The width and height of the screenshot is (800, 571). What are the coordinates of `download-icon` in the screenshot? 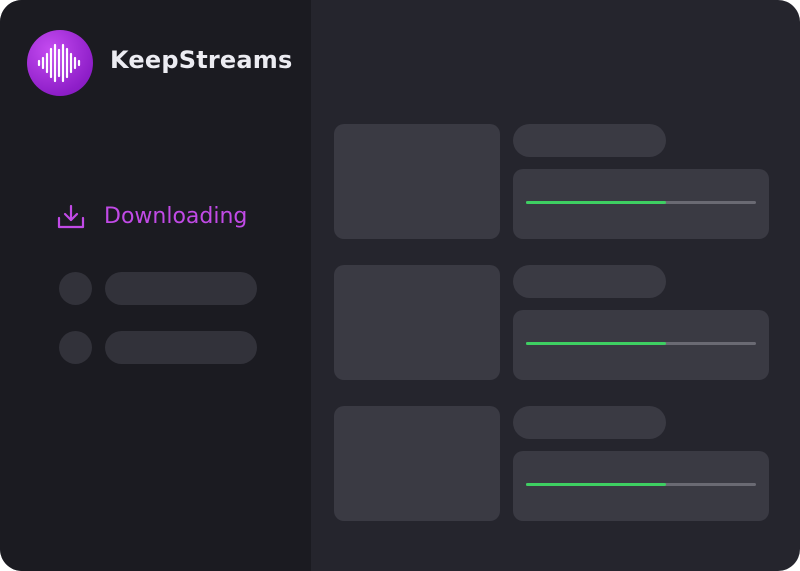 It's located at (71, 216).